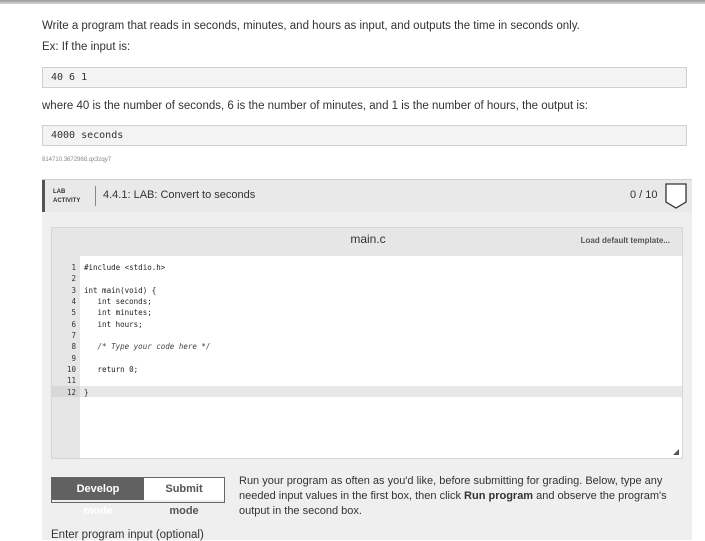  Describe the element at coordinates (98, 497) in the screenshot. I see `develop-mode-button: Develop mode` at that location.